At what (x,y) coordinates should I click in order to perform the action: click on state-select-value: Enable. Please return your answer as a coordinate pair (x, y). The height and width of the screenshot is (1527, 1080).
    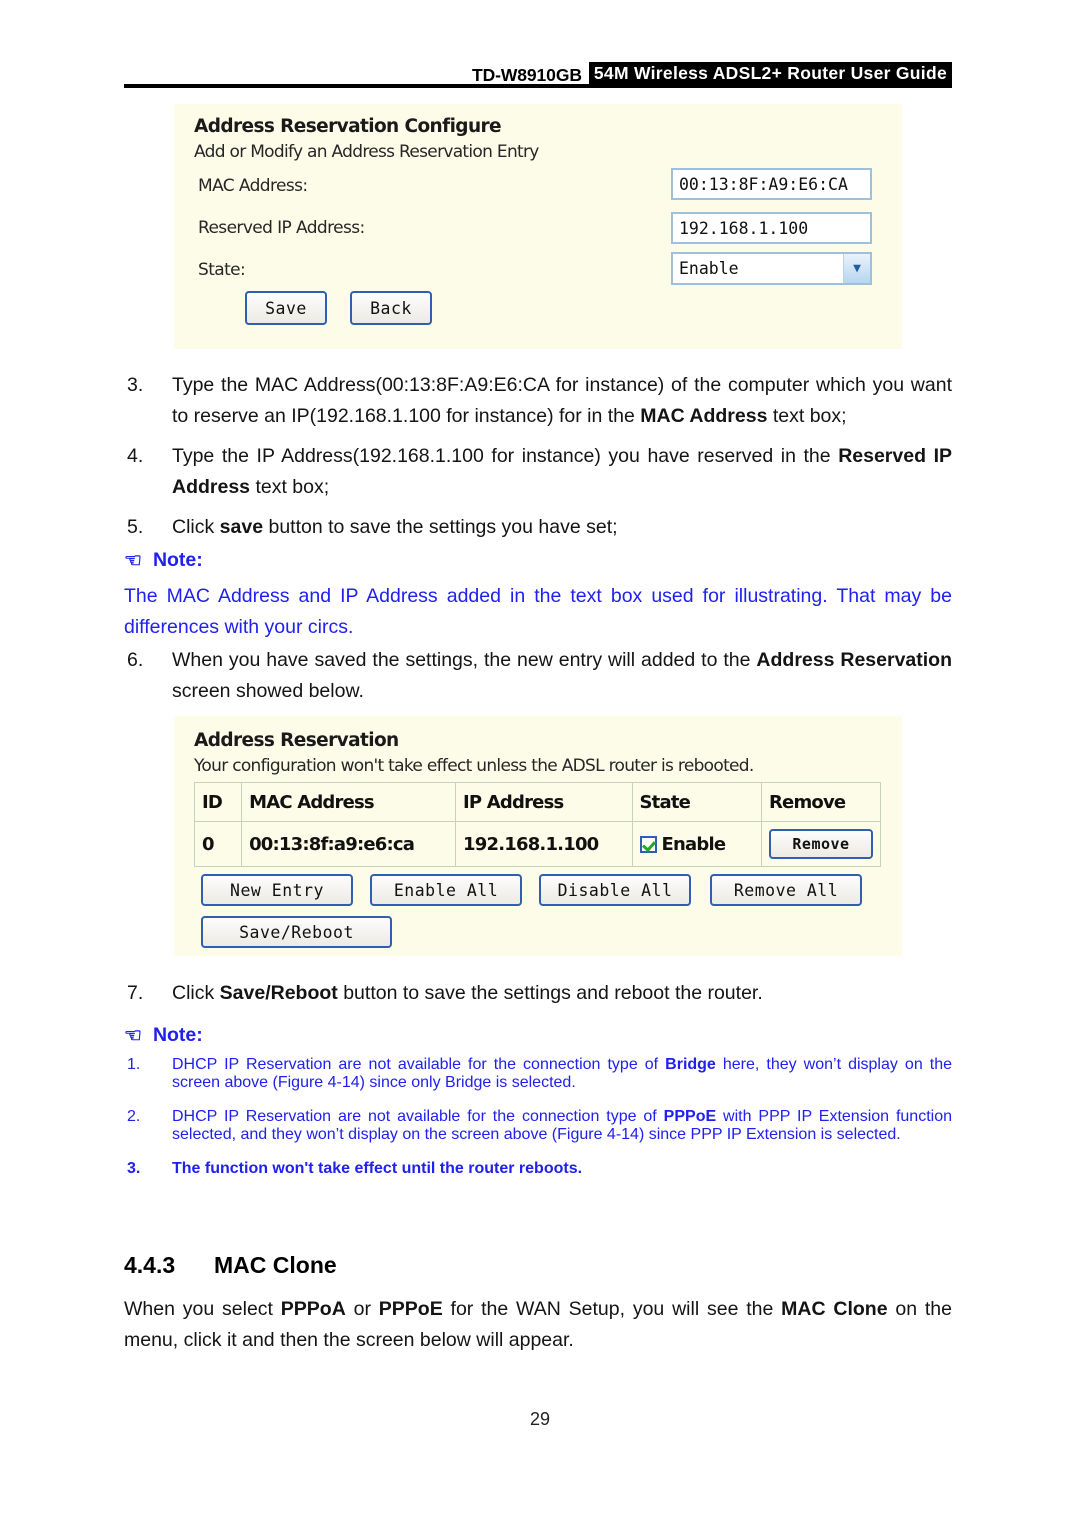
    Looking at the image, I should click on (709, 268).